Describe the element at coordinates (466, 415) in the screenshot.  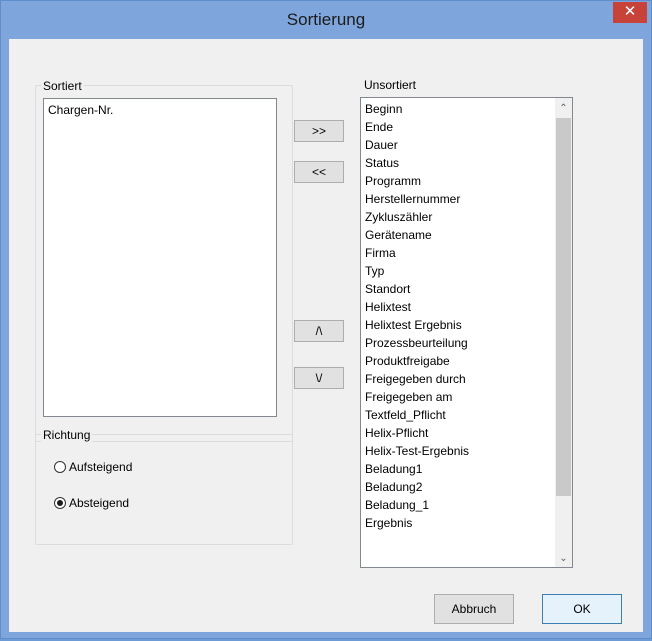
I see `list-item: Textfeld_Pflicht` at that location.